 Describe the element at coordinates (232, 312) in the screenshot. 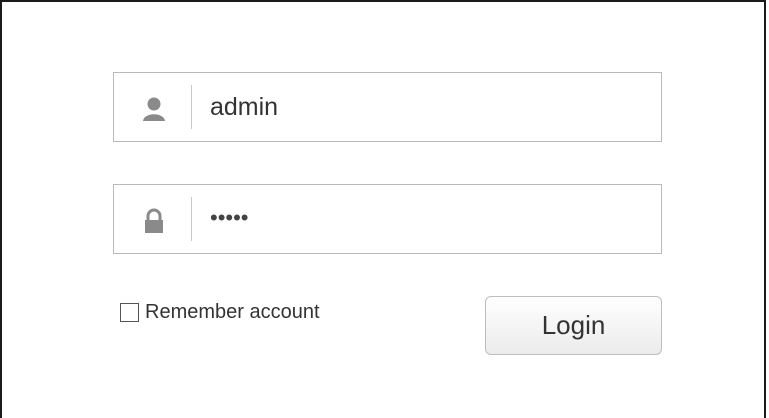

I see `remember-account-label: Remember account` at that location.